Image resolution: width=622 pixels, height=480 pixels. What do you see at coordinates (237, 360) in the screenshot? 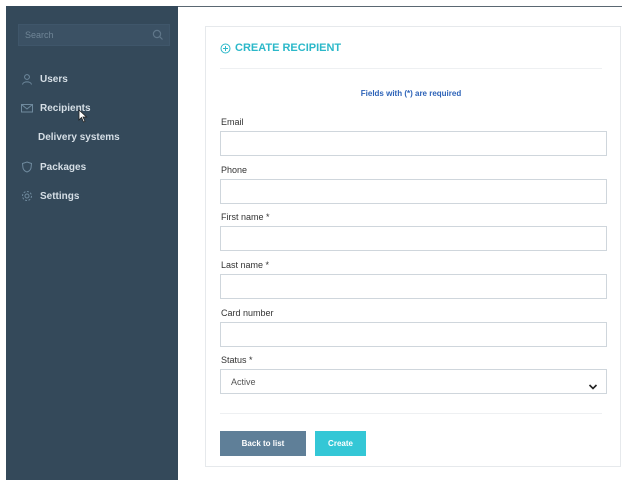
I see `status-label: Status *` at bounding box center [237, 360].